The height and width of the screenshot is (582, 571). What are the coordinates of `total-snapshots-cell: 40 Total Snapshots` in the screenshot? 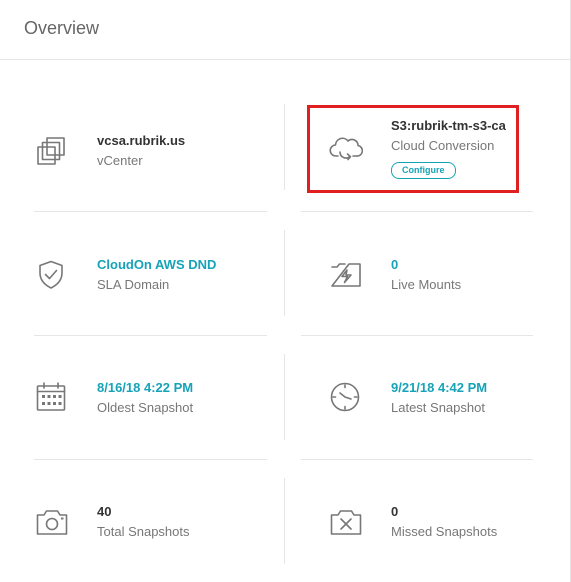 It's located at (150, 528).